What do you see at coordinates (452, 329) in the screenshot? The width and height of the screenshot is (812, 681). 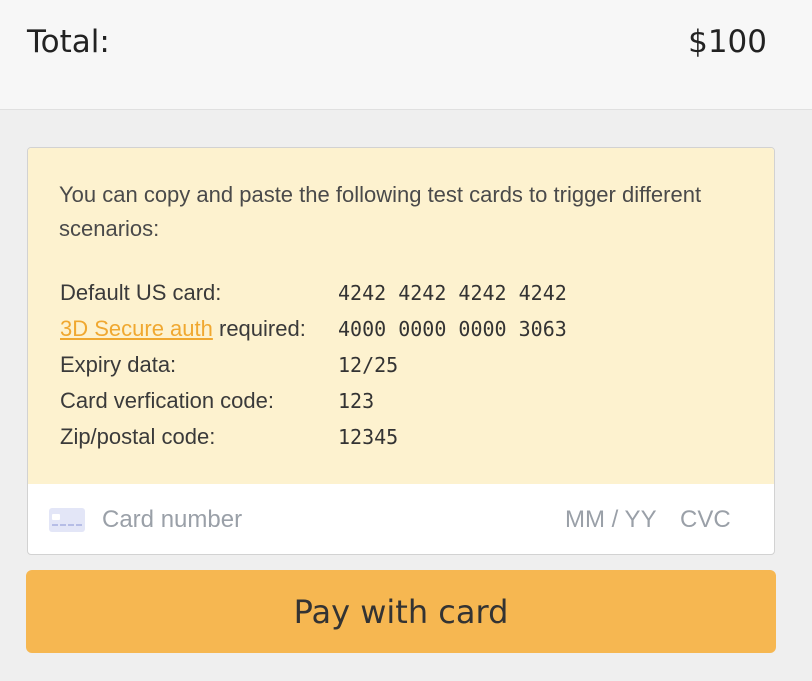 I see `row-value: 4000 0000 0000 3063` at bounding box center [452, 329].